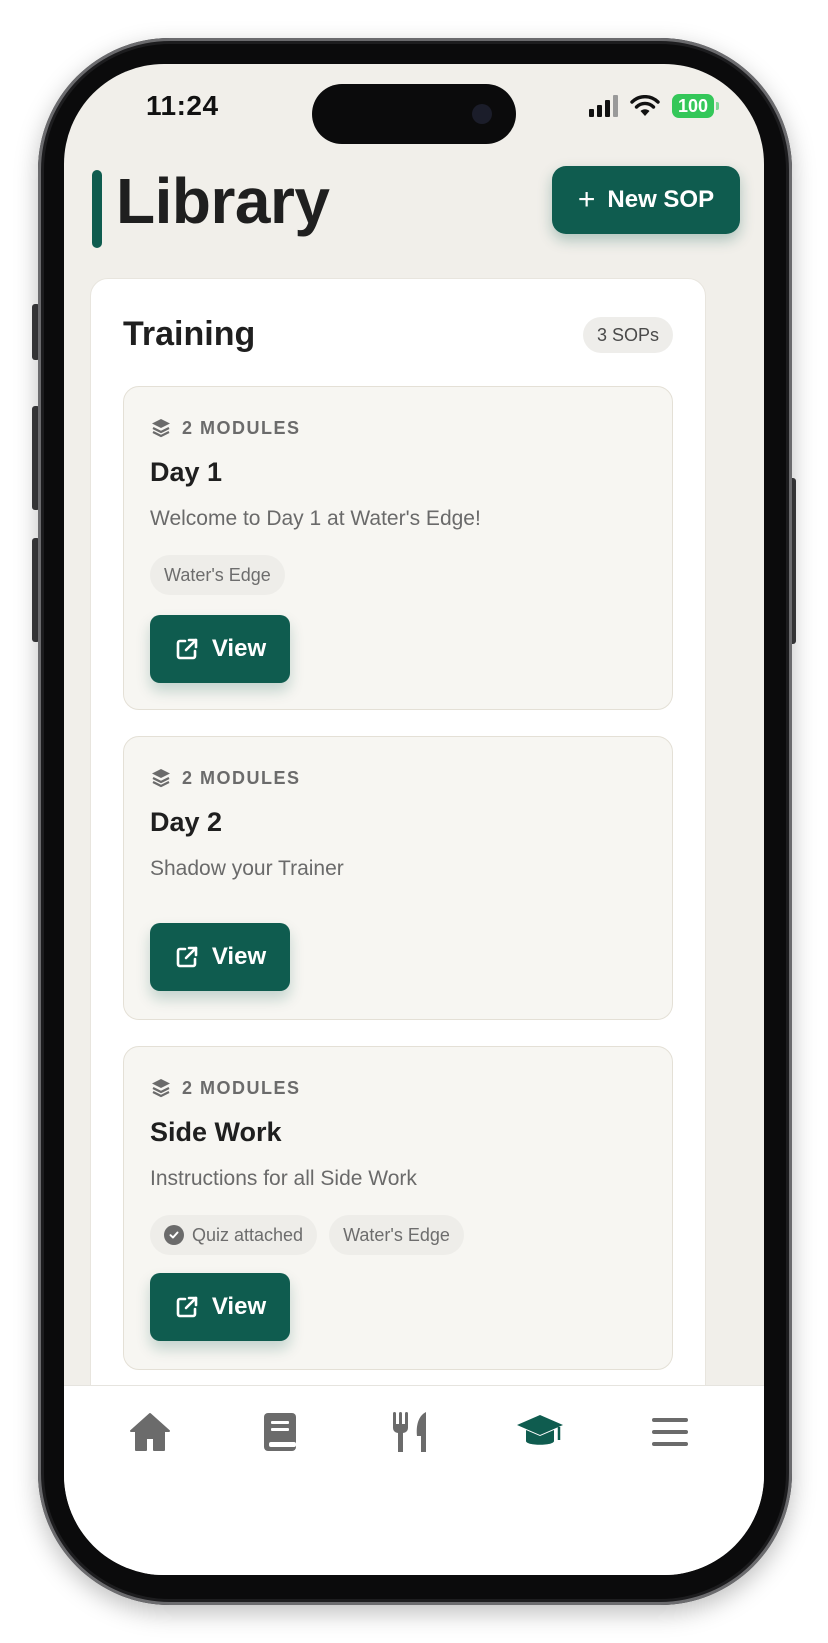 This screenshot has width=828, height=1643. Describe the element at coordinates (645, 105) in the screenshot. I see `wifi-icon` at that location.